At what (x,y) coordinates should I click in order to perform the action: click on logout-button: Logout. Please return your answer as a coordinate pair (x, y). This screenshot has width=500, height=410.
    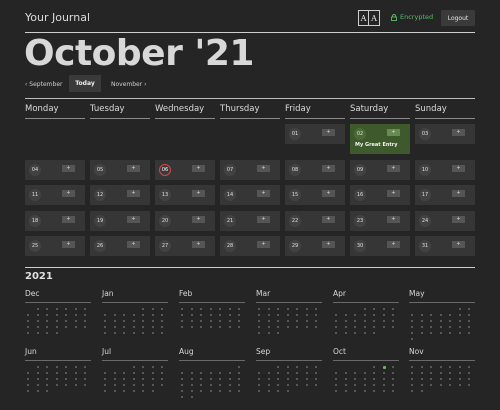
    Looking at the image, I should click on (458, 18).